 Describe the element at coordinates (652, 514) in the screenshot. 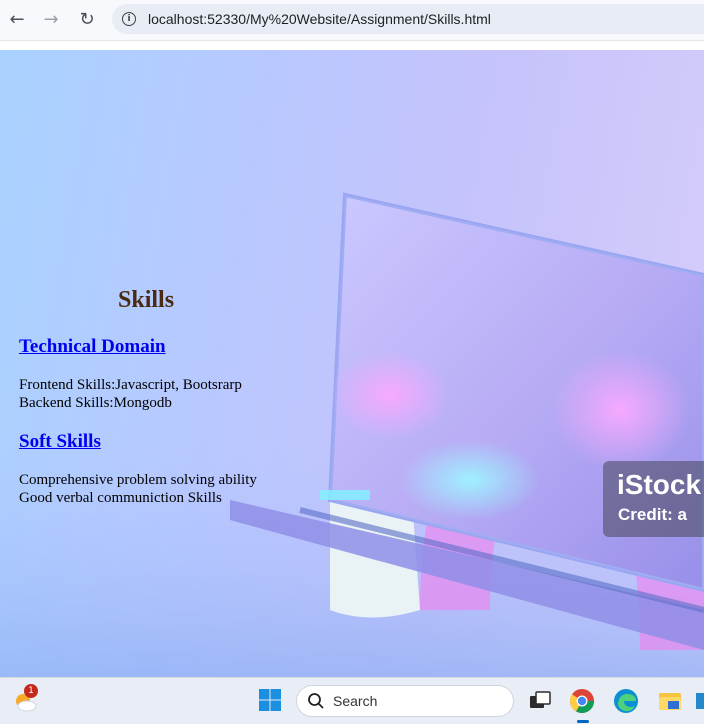

I see `watermark-credit: Credit: a` at that location.